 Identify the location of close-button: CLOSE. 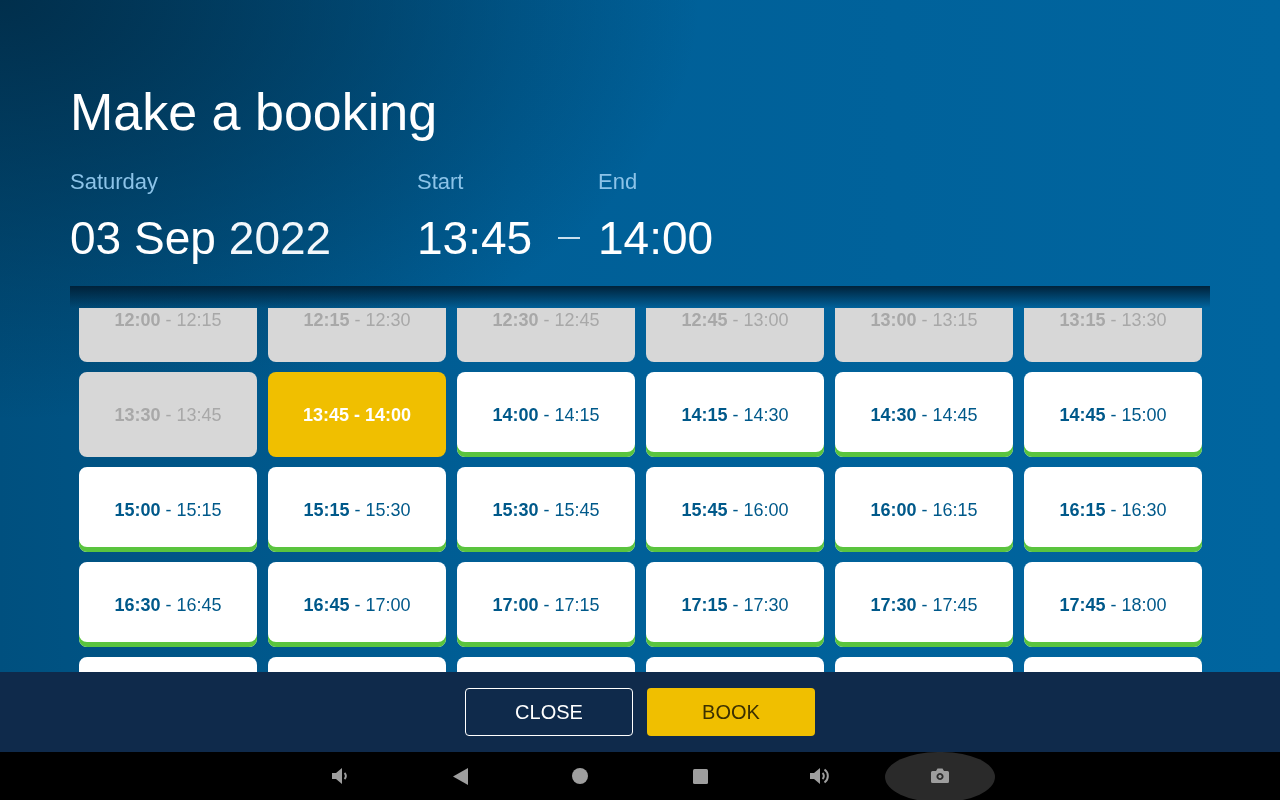
(549, 712).